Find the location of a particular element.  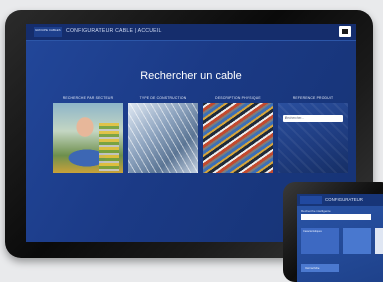

category-label: DESCRIPTION PHYSIQUE is located at coordinates (238, 98).